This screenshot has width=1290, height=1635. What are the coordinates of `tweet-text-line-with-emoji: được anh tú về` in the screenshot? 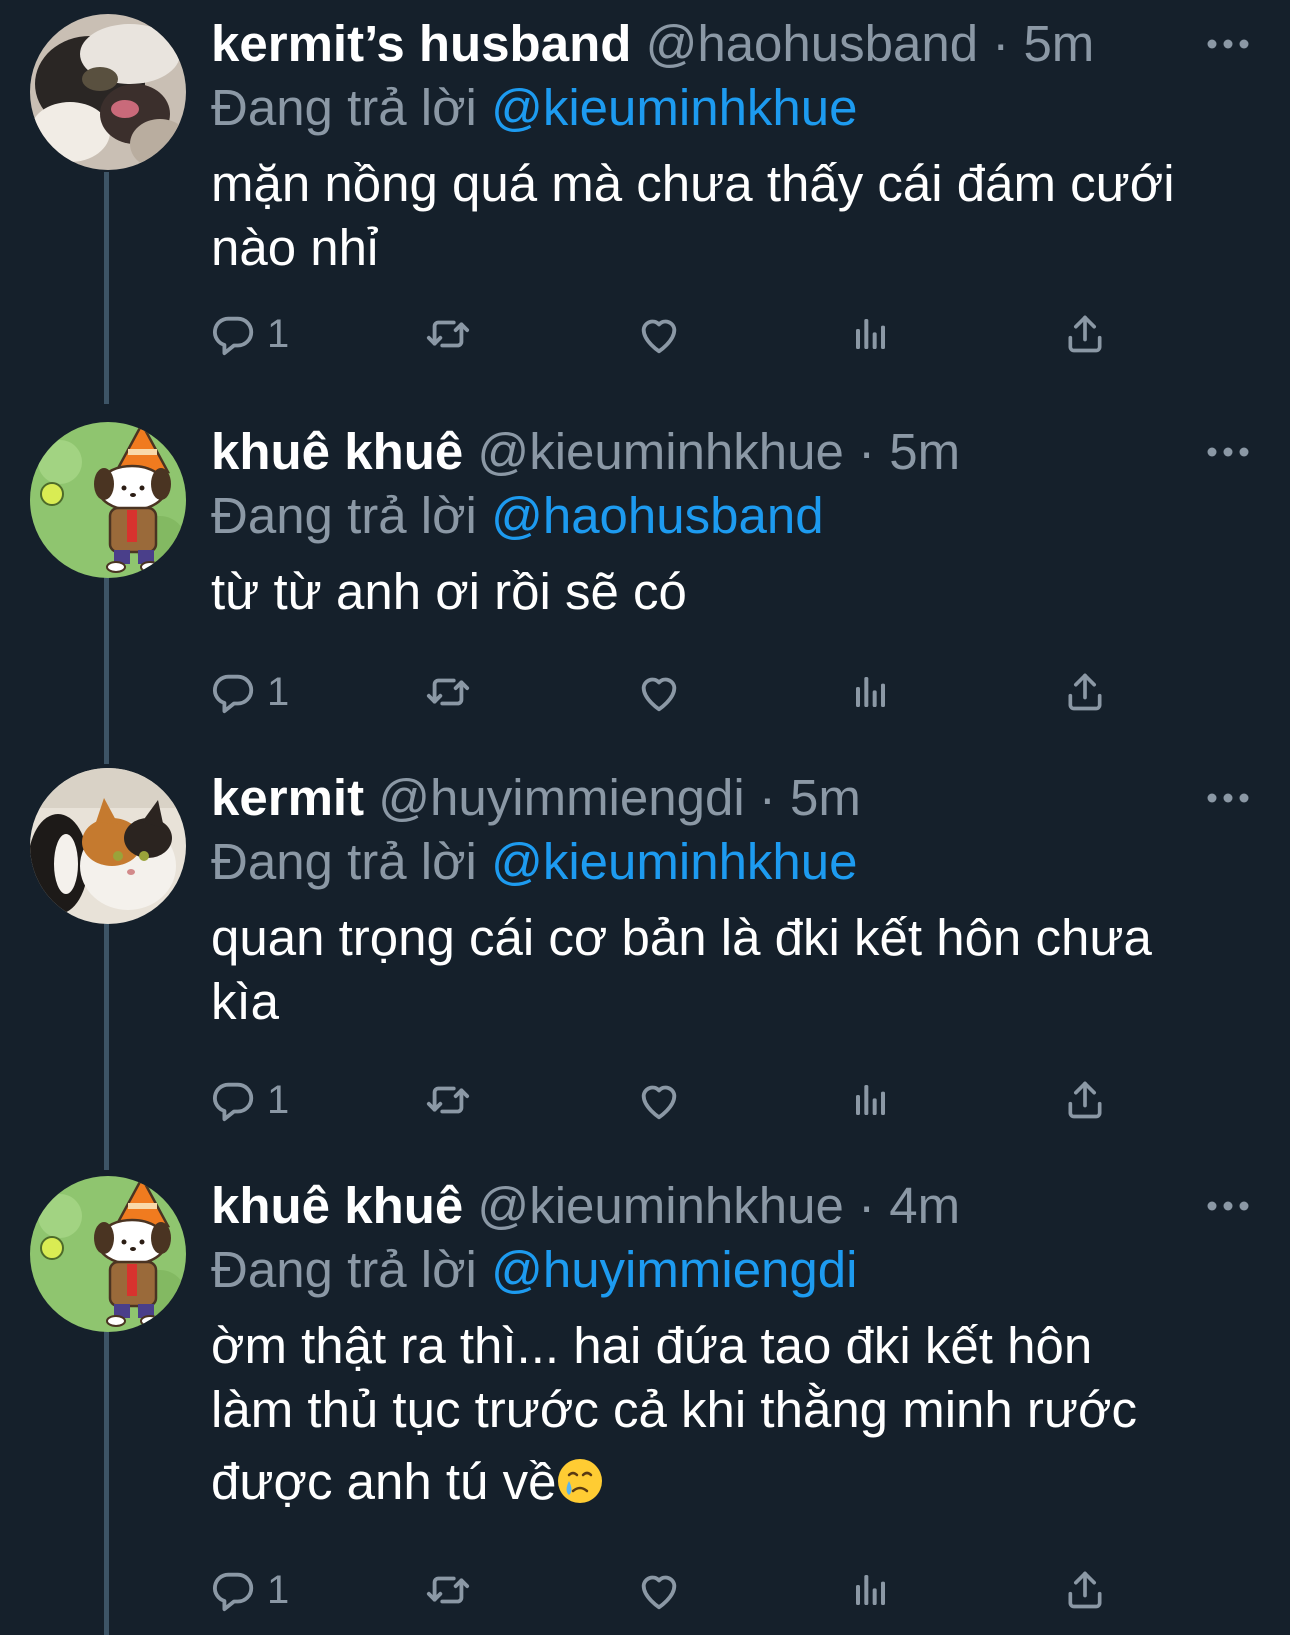 It's located at (730, 1482).